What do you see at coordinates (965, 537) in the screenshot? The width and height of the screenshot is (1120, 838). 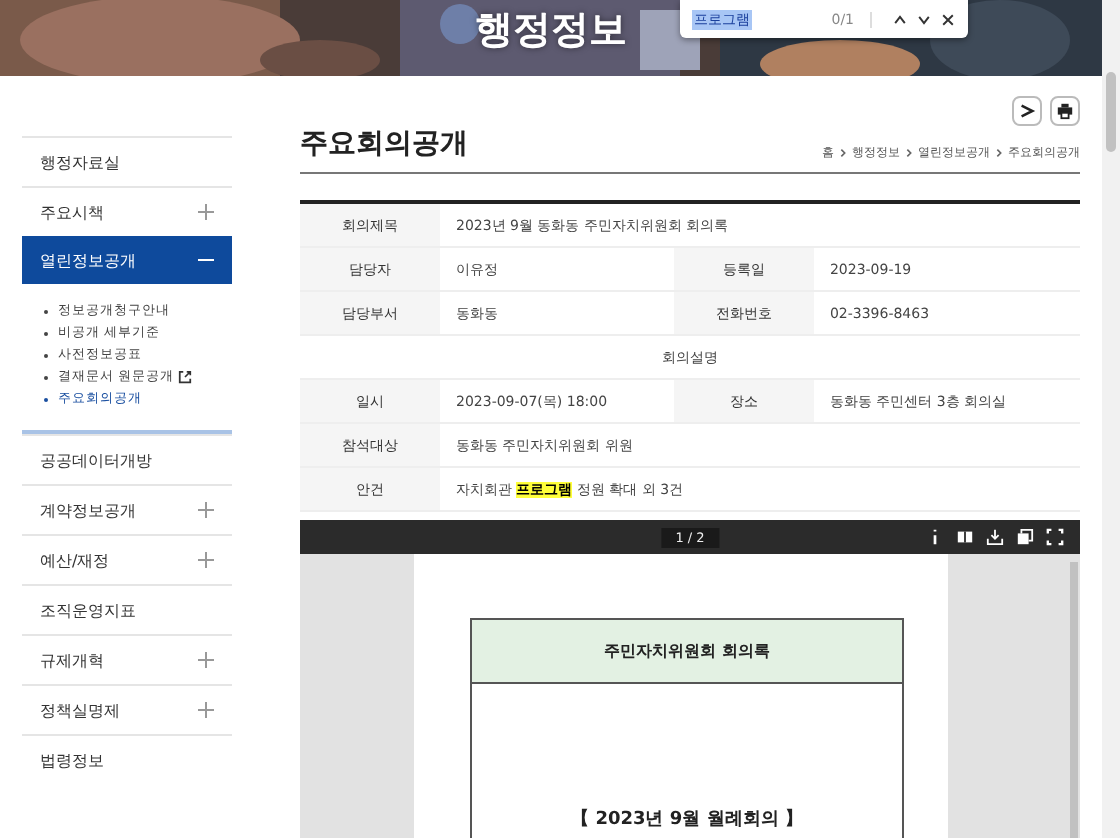 I see `book-icon` at bounding box center [965, 537].